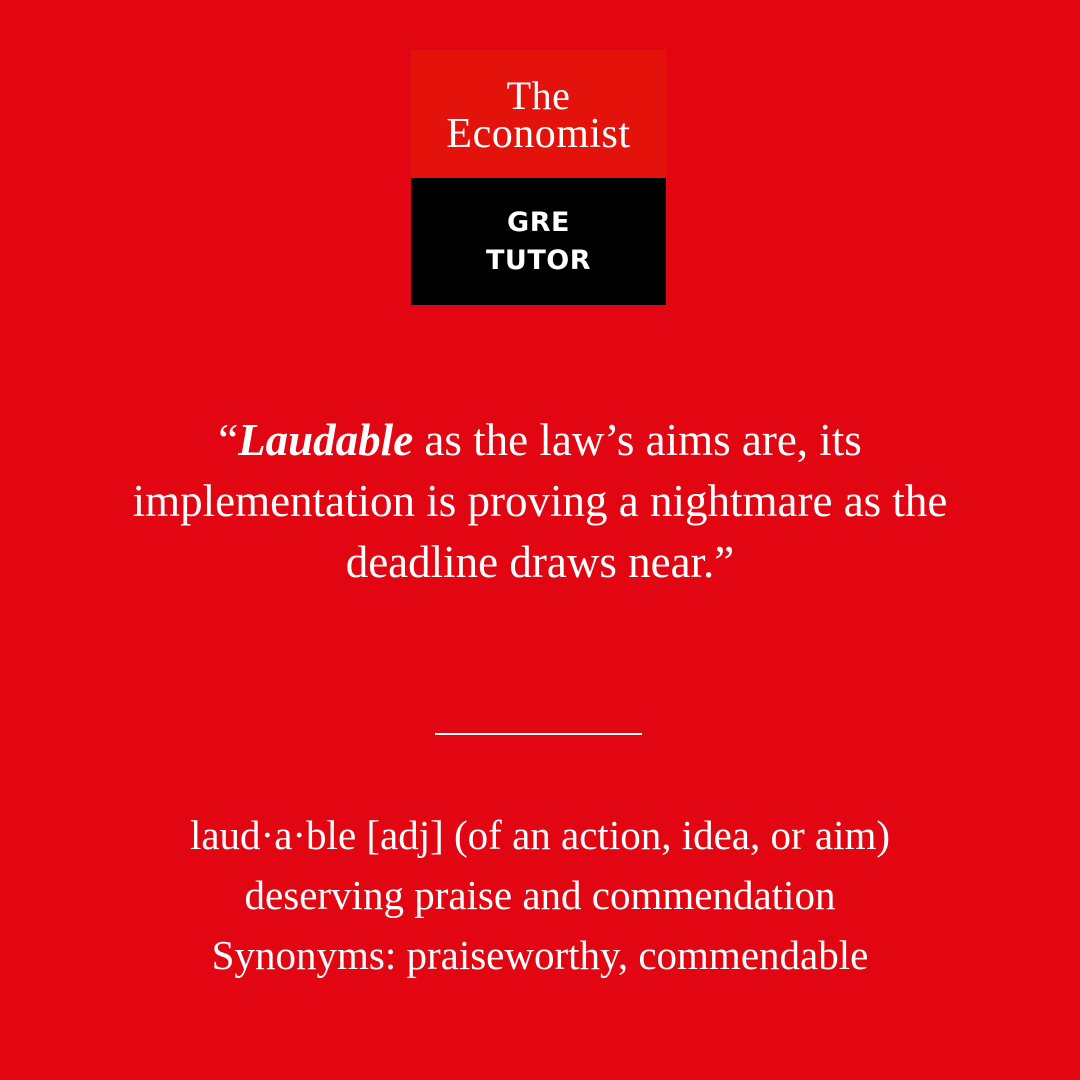 Image resolution: width=1080 pixels, height=1080 pixels. Describe the element at coordinates (538, 241) in the screenshot. I see `gre-tutor-badge: GRE TUTOR` at that location.